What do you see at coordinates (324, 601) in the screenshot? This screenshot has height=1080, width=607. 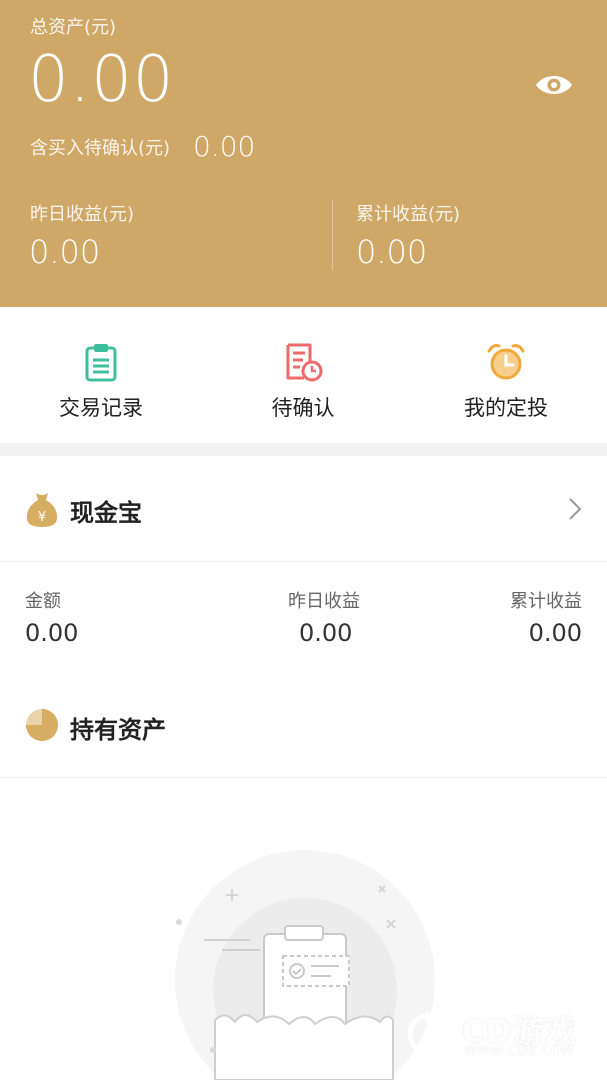 I see `cash-yesterday-label: 昨日收益` at bounding box center [324, 601].